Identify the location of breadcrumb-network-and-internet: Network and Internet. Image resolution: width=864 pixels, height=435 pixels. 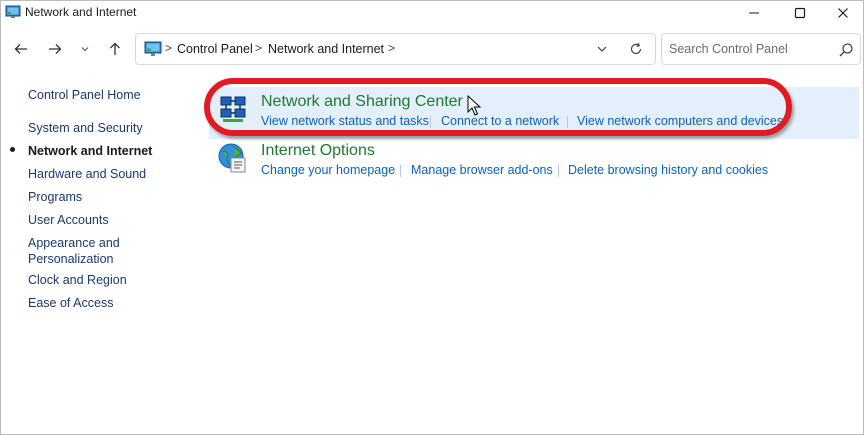
(326, 49).